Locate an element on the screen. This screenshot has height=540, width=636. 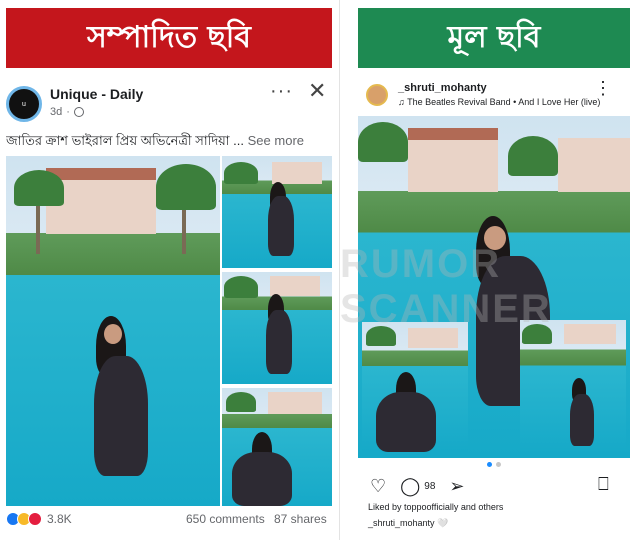
post-meta: 3d · is located at coordinates (67, 112).